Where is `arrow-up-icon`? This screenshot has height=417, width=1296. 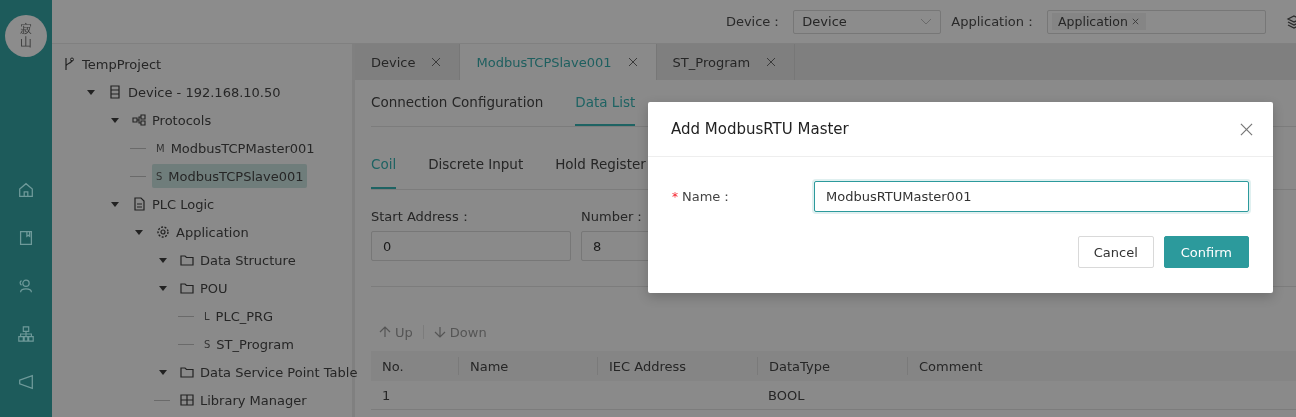
arrow-up-icon is located at coordinates (385, 332).